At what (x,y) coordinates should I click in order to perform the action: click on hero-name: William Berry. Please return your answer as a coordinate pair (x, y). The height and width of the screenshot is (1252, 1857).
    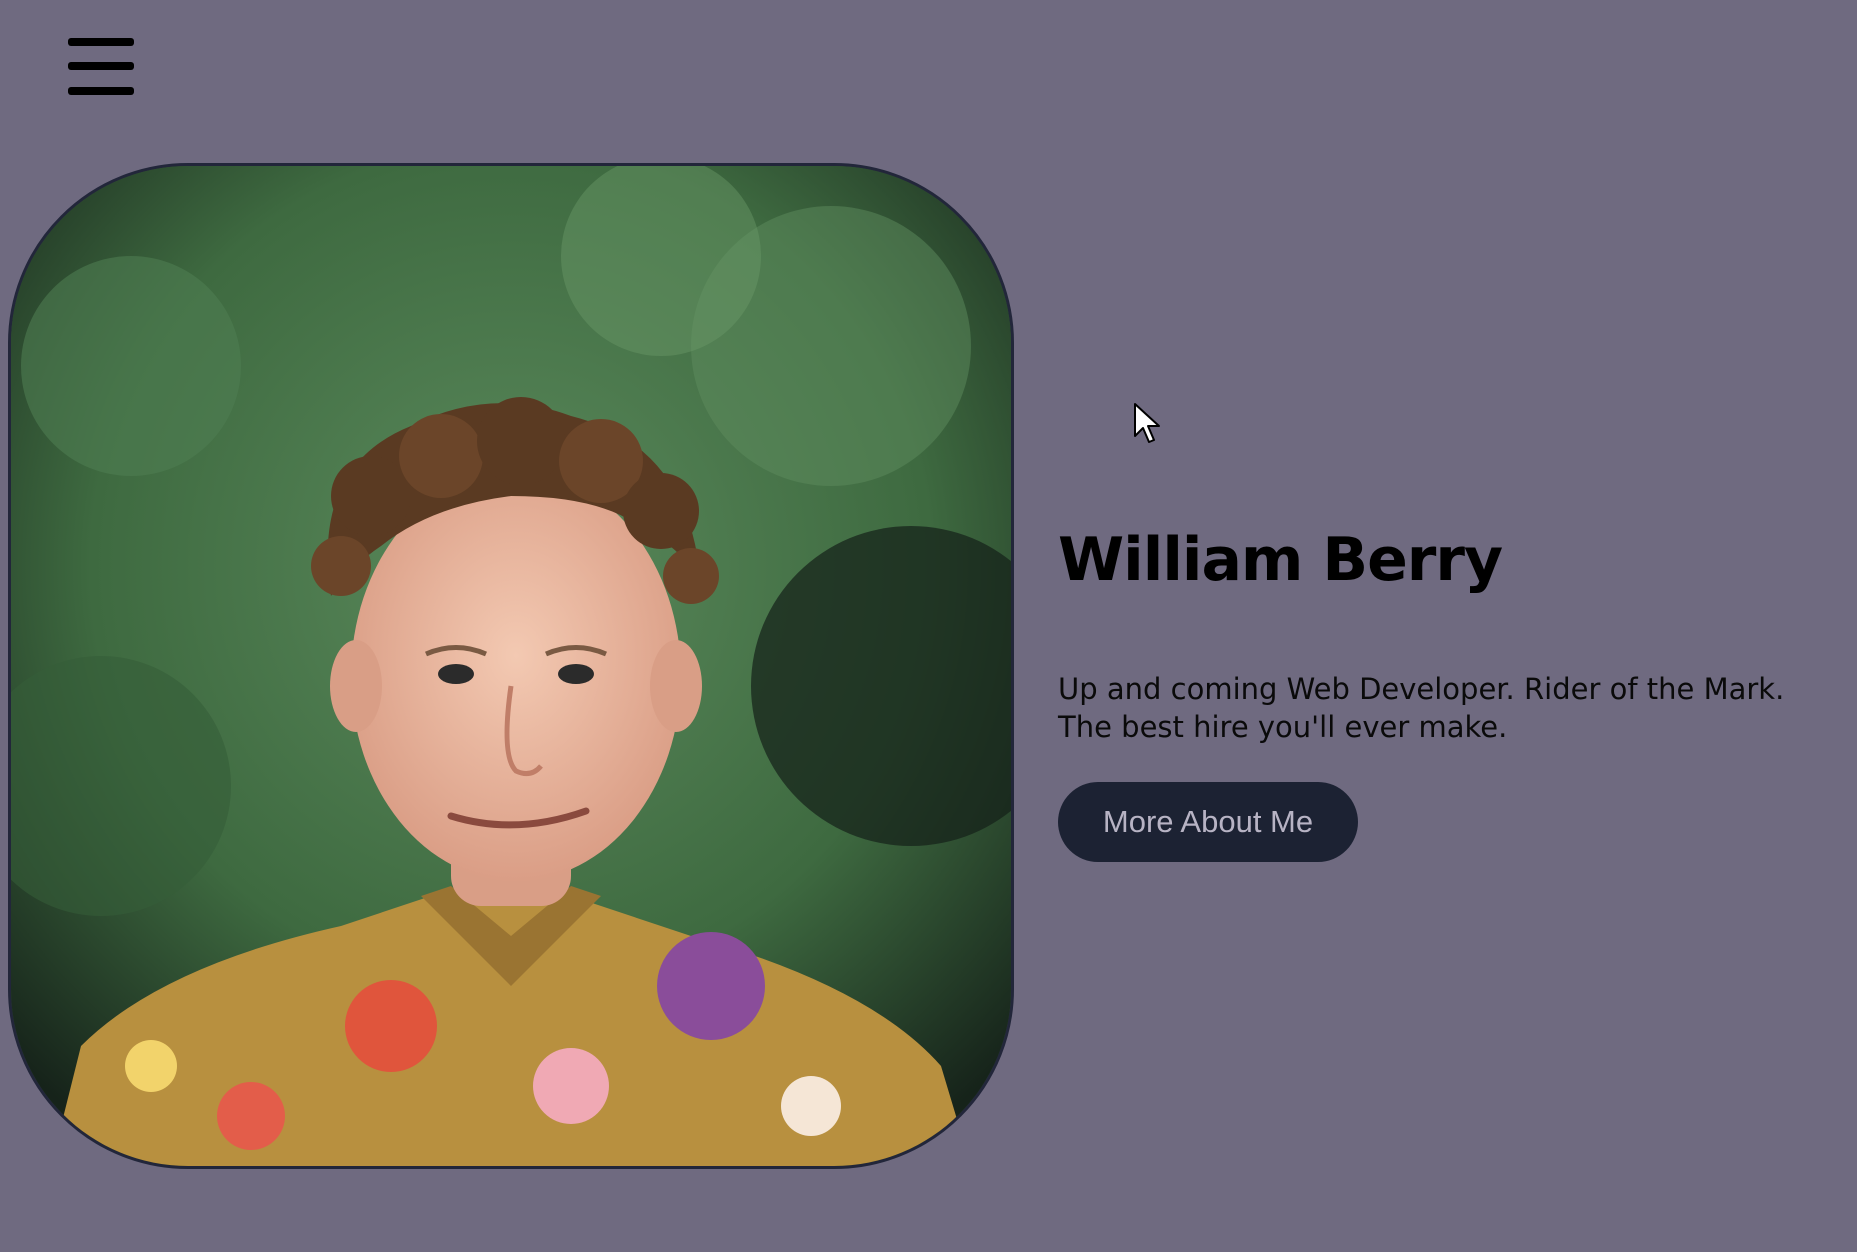
    Looking at the image, I should click on (1280, 560).